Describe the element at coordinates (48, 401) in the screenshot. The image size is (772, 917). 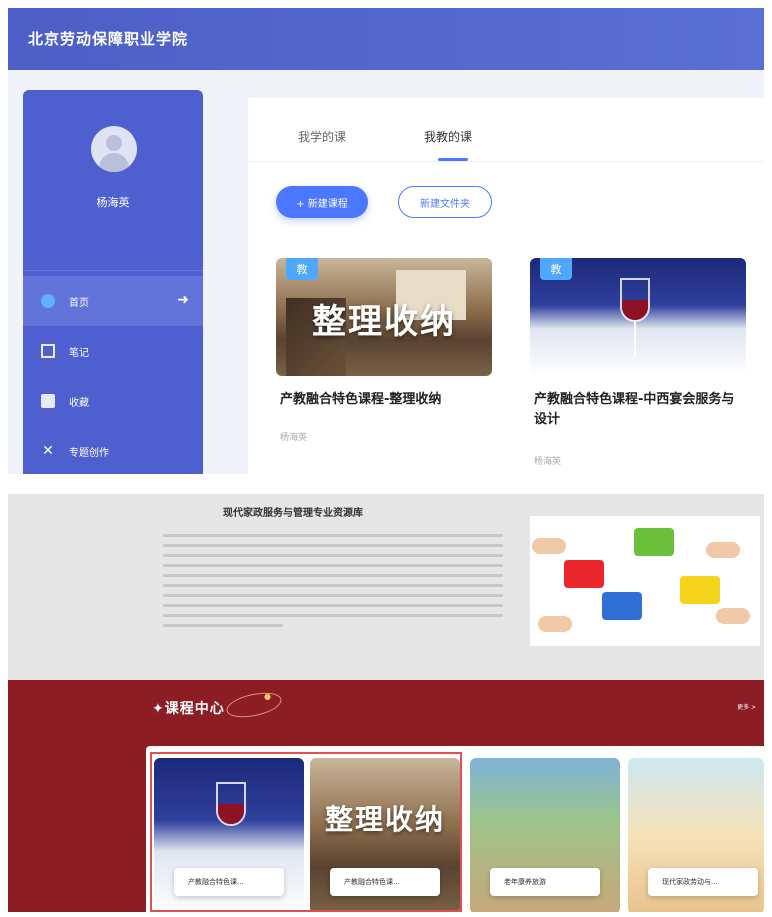
I see `bookmark-icon` at that location.